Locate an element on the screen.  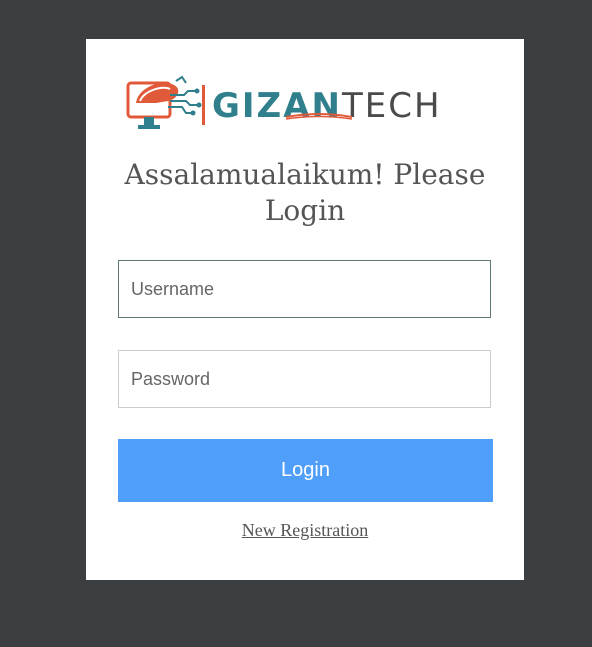
password-input is located at coordinates (304, 379).